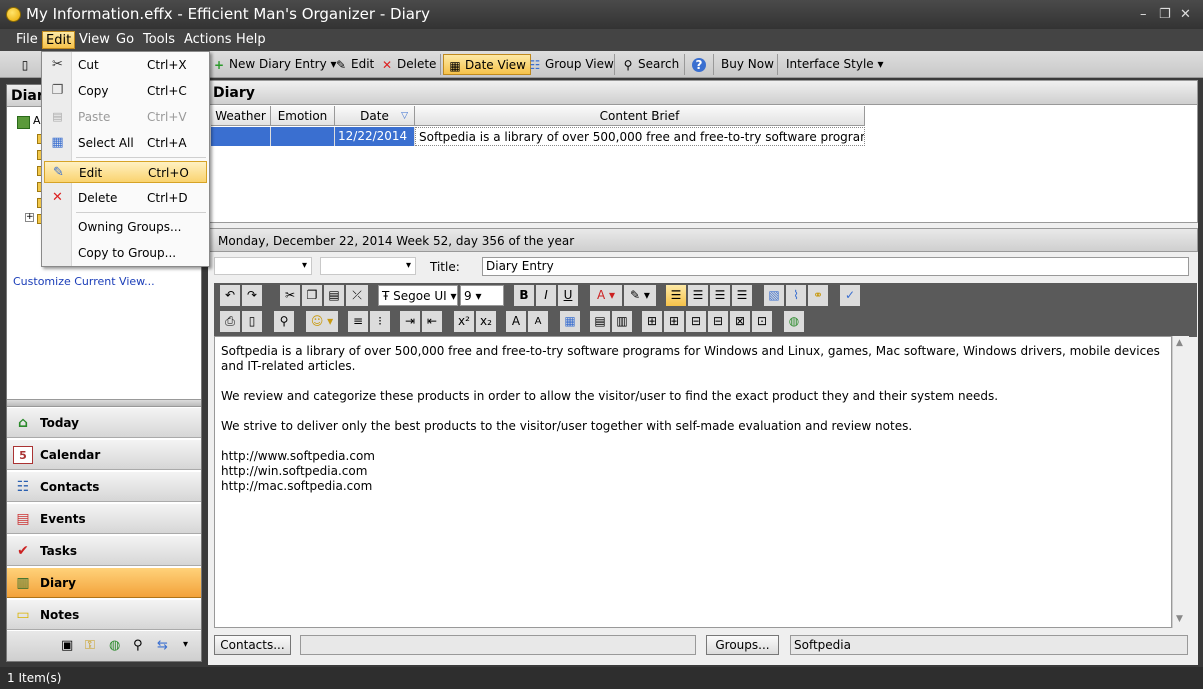 This screenshot has width=1203, height=689. I want to click on insert-image-icon: ▧, so click(774, 295).